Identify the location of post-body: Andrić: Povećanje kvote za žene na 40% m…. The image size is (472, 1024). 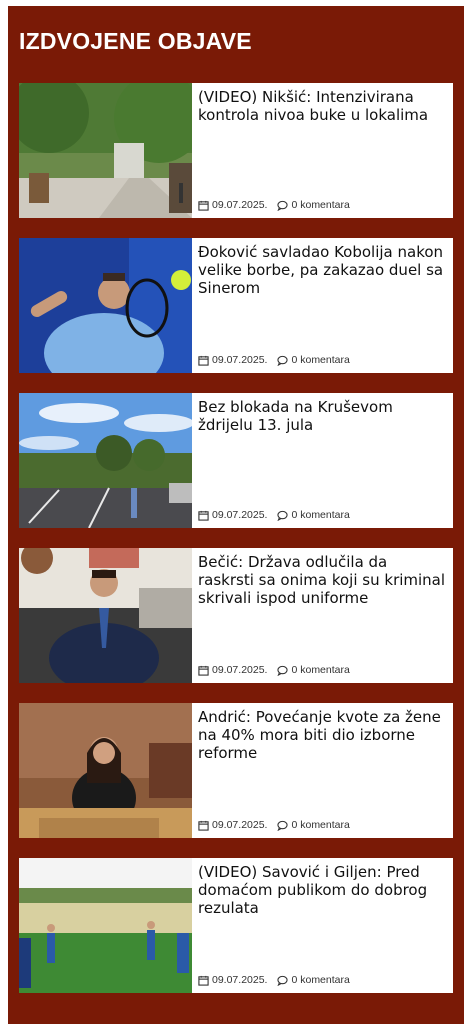
(322, 770).